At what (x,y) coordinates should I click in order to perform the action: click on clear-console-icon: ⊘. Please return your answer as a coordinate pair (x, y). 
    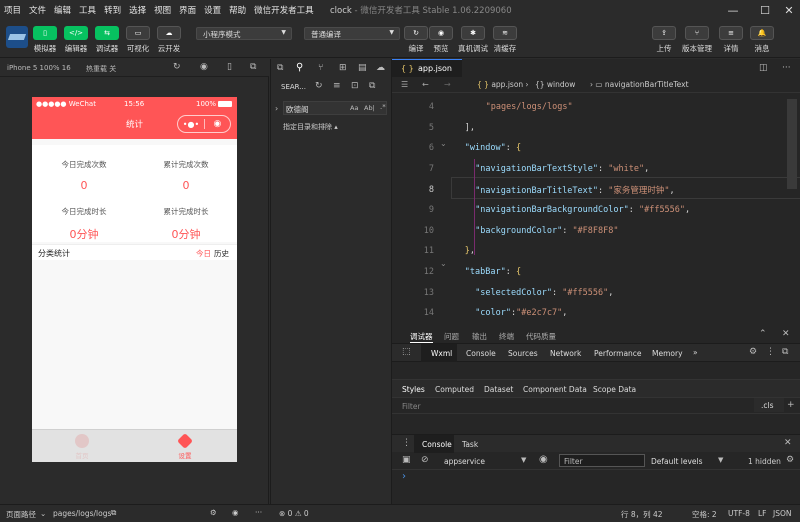
    Looking at the image, I should click on (425, 460).